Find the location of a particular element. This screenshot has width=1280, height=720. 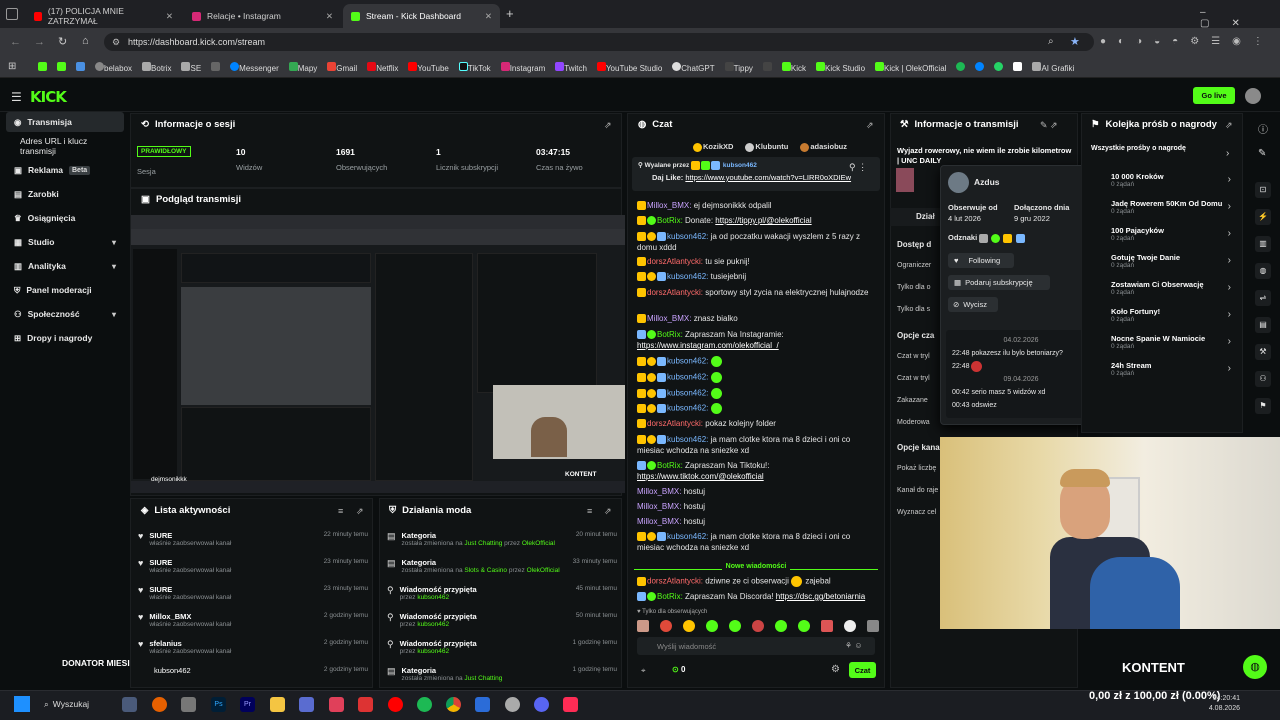

extension-icons: ●◐◑◒◓⚙☰◉⋮ is located at coordinates (1187, 41).